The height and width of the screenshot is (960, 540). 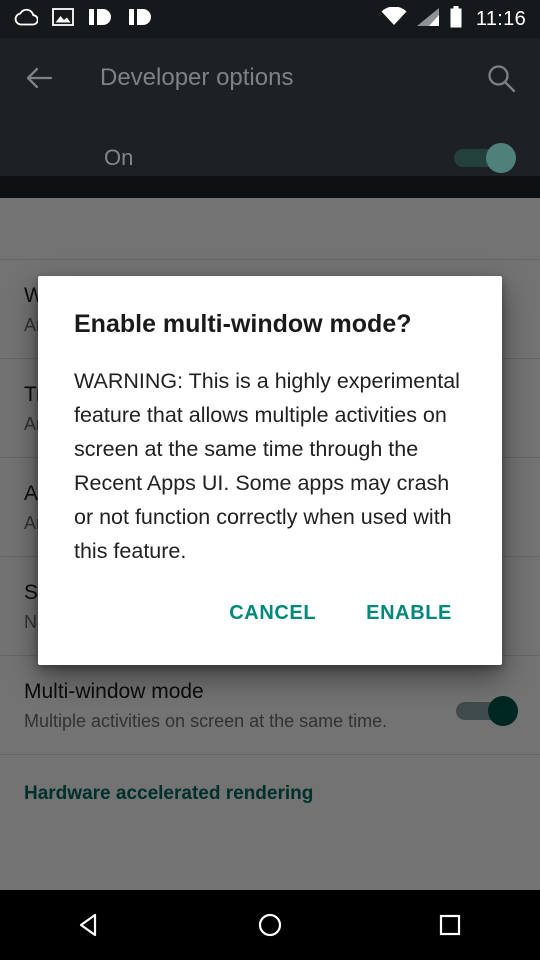 I want to click on cancel-button: CANCEL, so click(x=272, y=613).